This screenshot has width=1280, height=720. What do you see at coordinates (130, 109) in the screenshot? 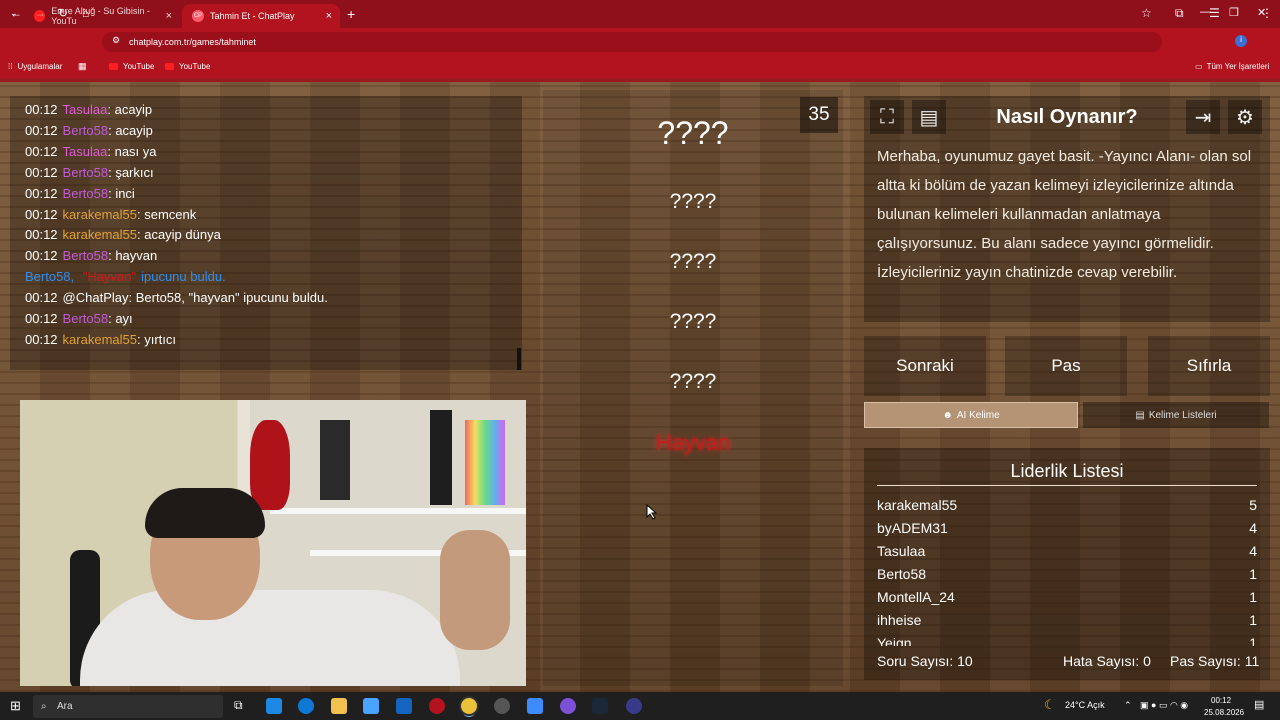
I see `chat-text: : acayip` at bounding box center [130, 109].